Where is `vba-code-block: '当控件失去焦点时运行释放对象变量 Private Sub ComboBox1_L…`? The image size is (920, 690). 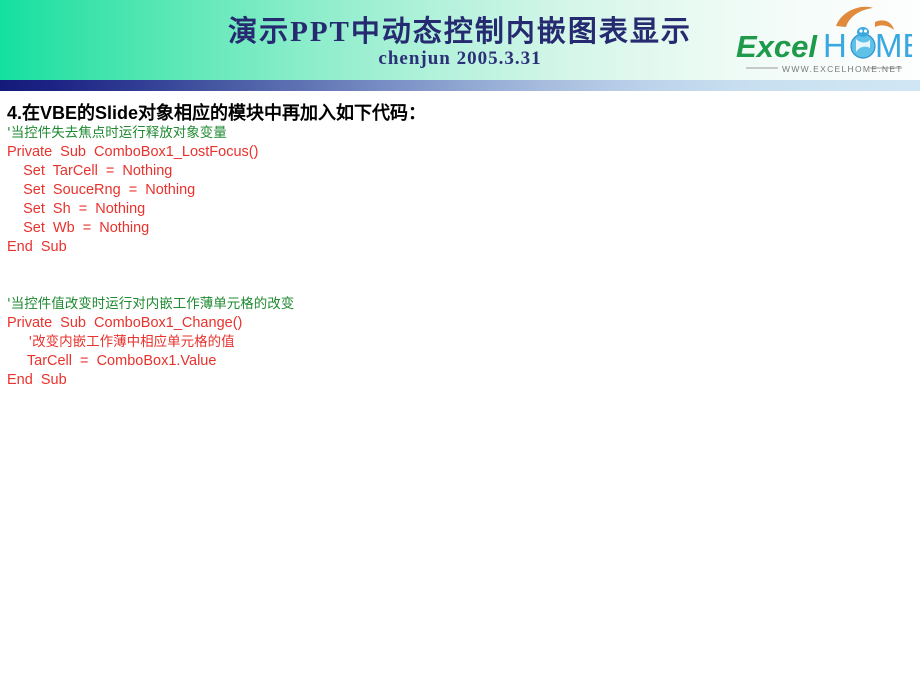
vba-code-block: '当控件失去焦点时运行释放对象变量 Private Sub ComboBox1_L… is located at coordinates (150, 257).